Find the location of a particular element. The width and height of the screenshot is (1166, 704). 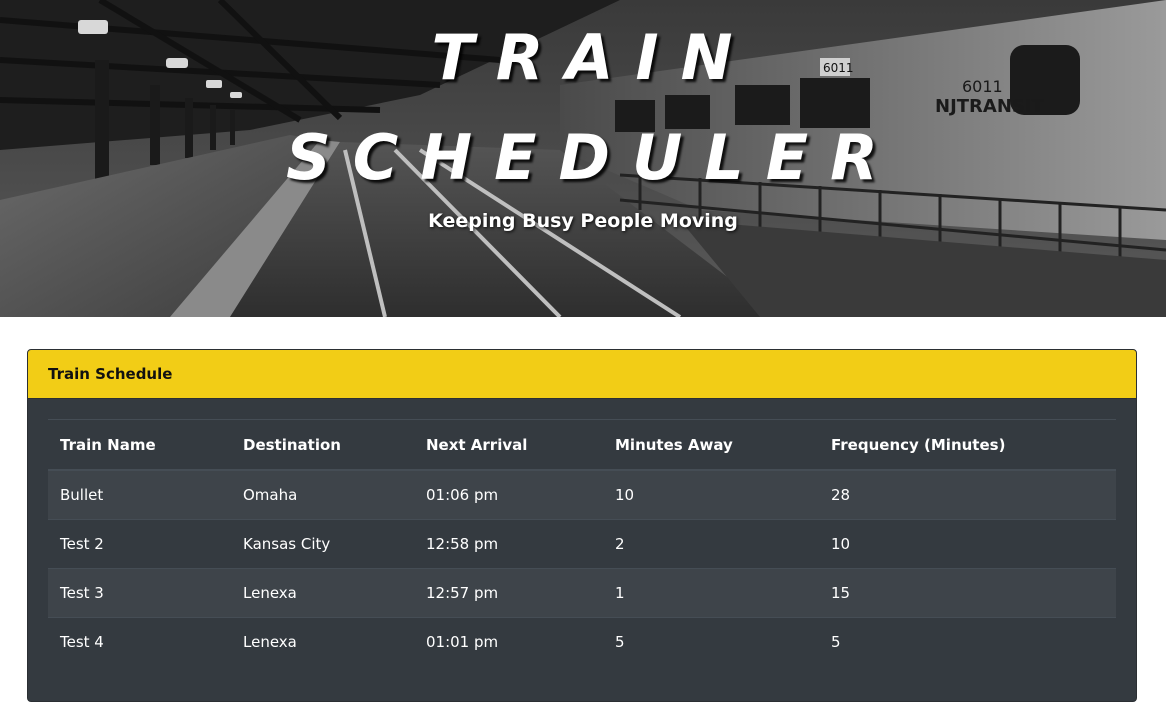

table-row: Bullet Omaha 01:06 pm 10 28 is located at coordinates (582, 494).